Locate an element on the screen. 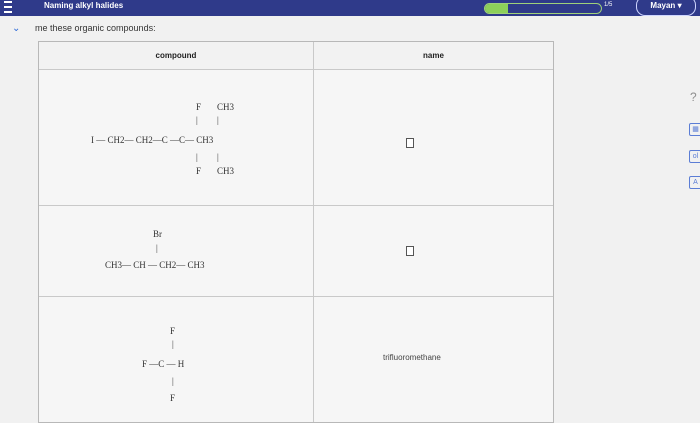 The image size is (700, 423). instruction-text: me these organic compounds: is located at coordinates (95, 28).